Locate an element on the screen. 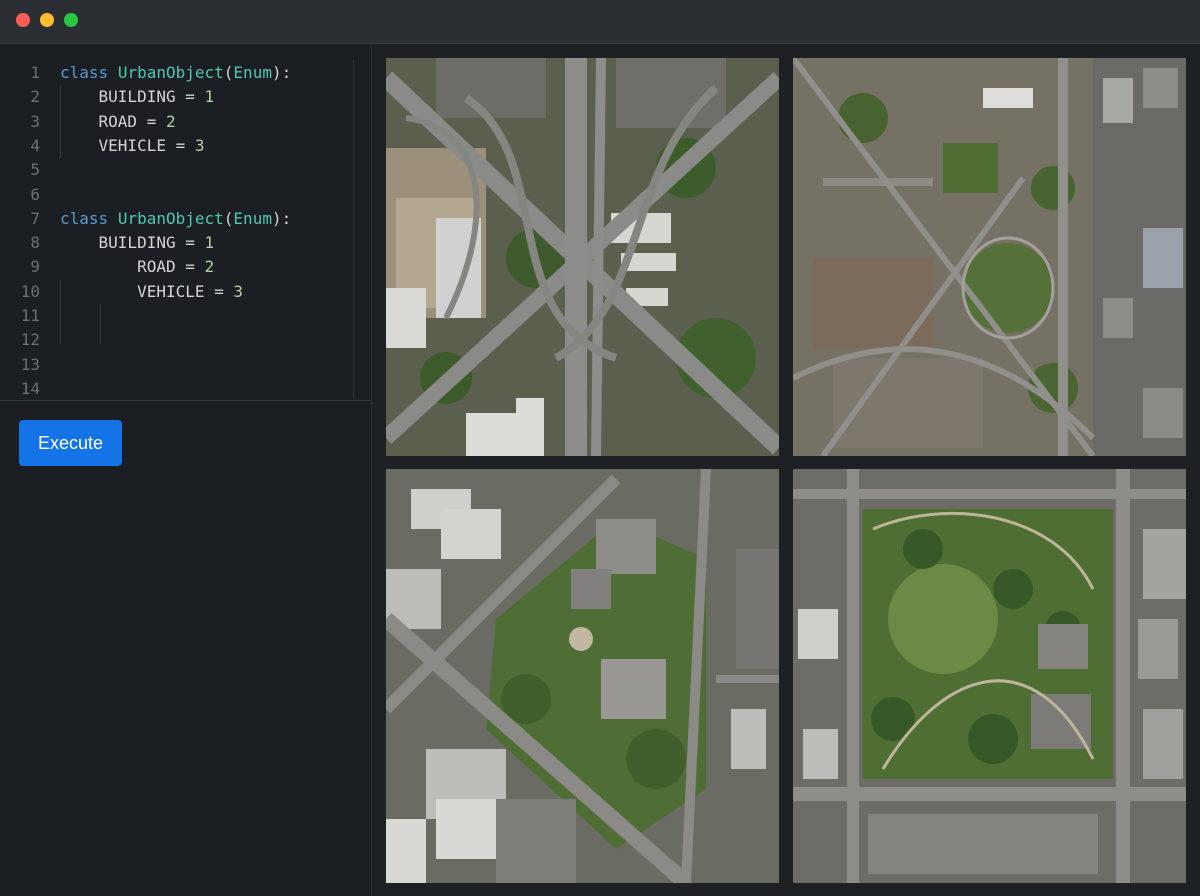 This screenshot has height=896, width=1200. line-number: 2 is located at coordinates (35, 96).